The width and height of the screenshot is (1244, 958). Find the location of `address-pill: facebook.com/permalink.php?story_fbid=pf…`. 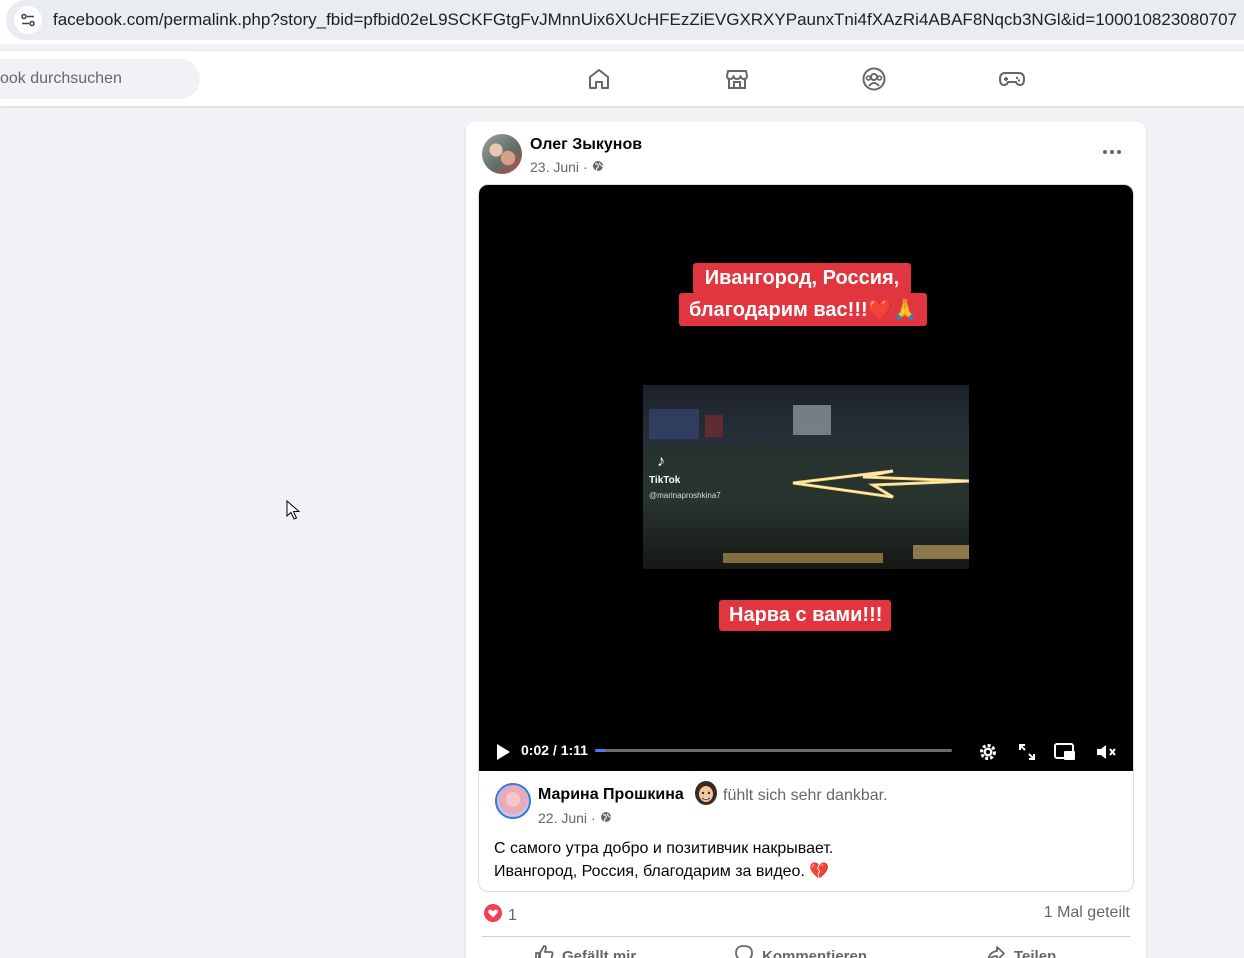

address-pill: facebook.com/permalink.php?story_fbid=pf… is located at coordinates (625, 20).